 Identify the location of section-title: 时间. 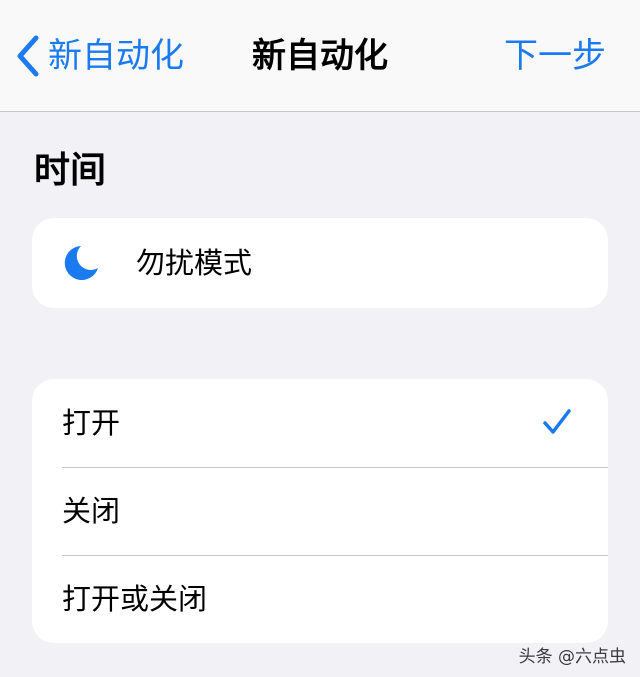
(70, 170).